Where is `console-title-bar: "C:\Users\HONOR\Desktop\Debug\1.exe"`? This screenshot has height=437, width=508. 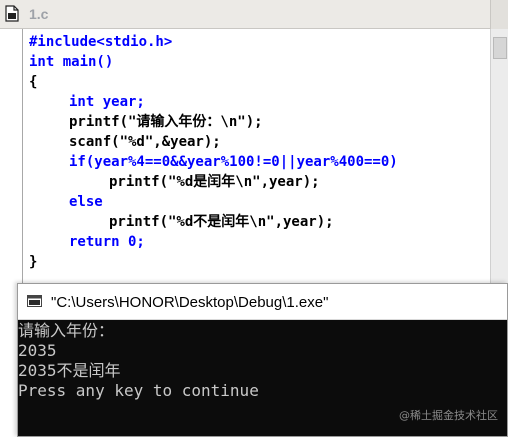
console-title-bar: "C:\Users\HONOR\Desktop\Debug\1.exe" is located at coordinates (262, 302).